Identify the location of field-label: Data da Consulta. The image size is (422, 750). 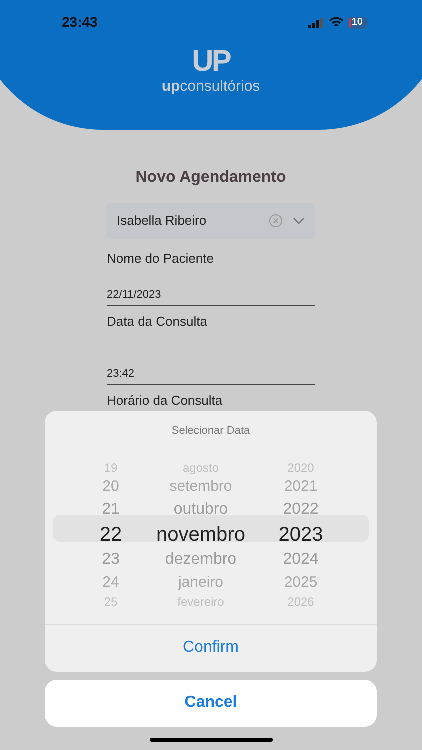
(157, 322).